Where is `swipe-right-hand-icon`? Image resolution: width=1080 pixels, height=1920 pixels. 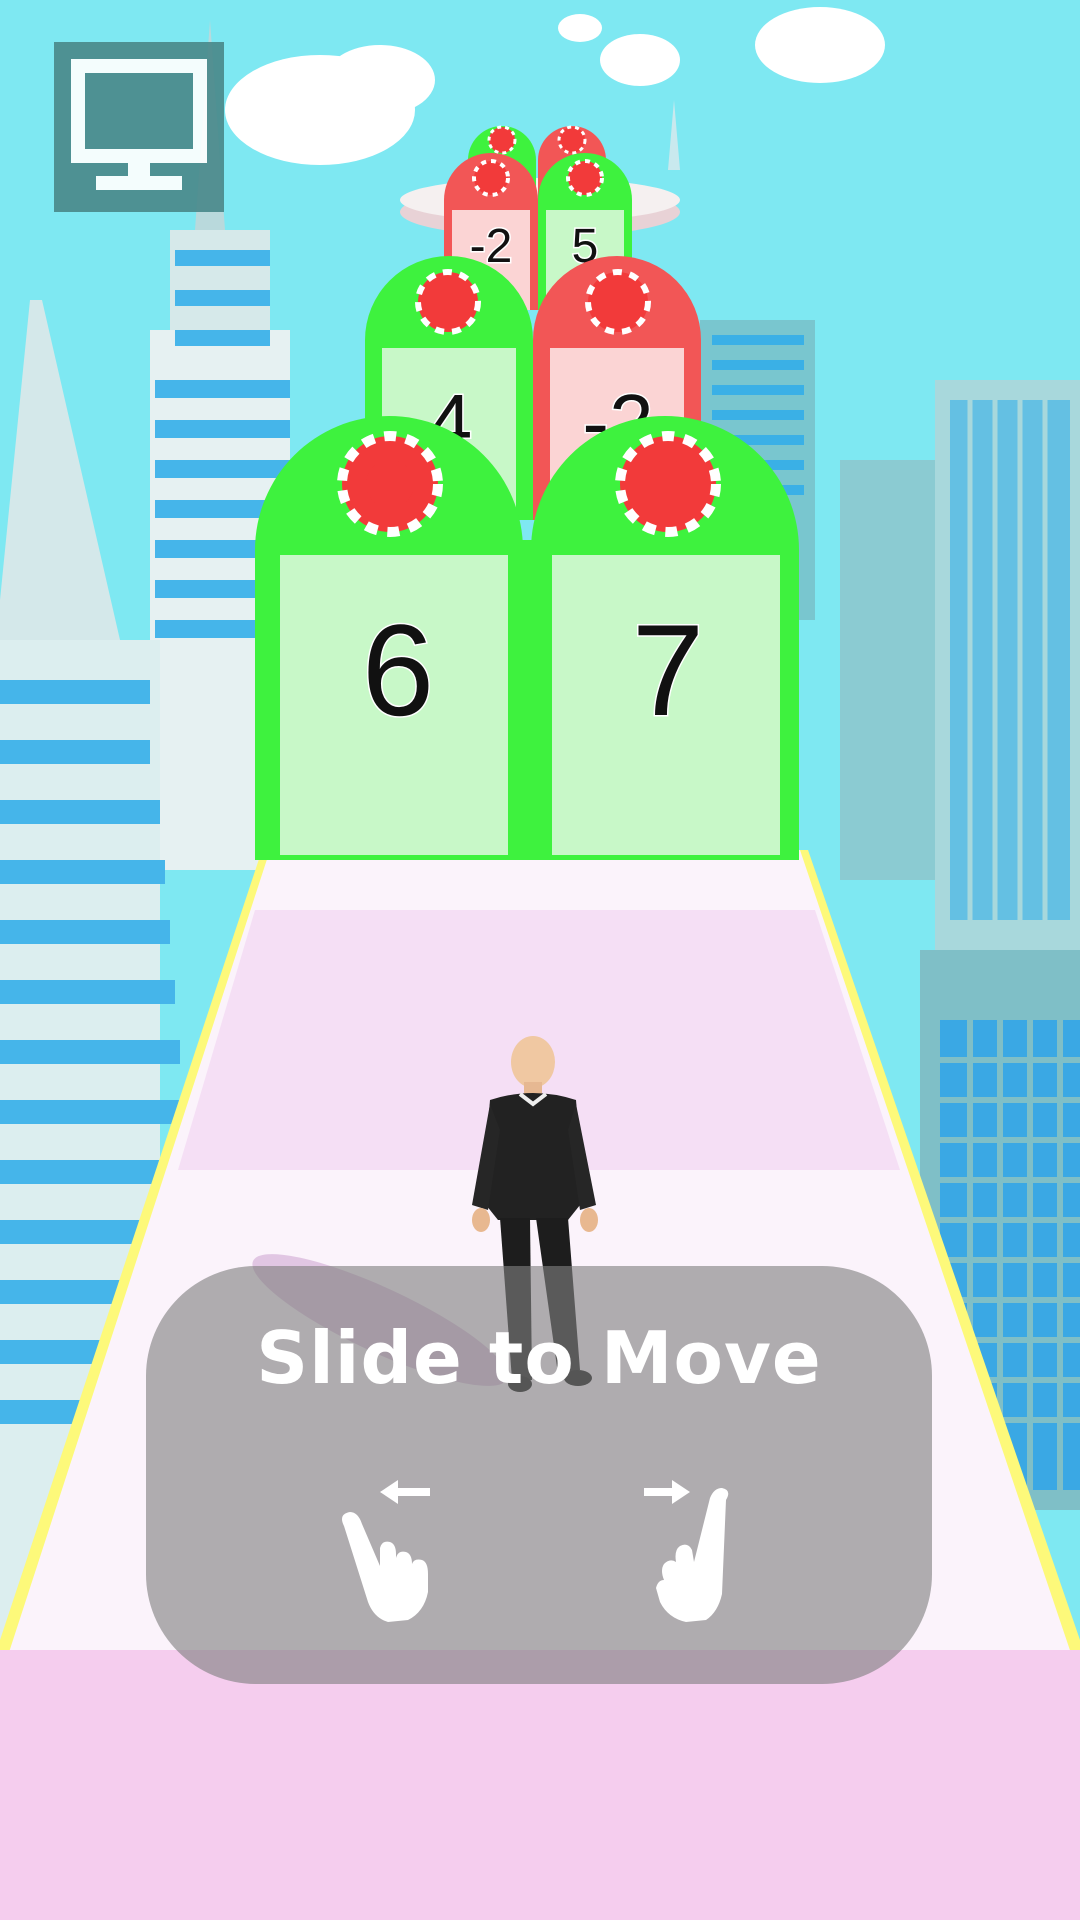
swipe-right-hand-icon is located at coordinates (686, 1551).